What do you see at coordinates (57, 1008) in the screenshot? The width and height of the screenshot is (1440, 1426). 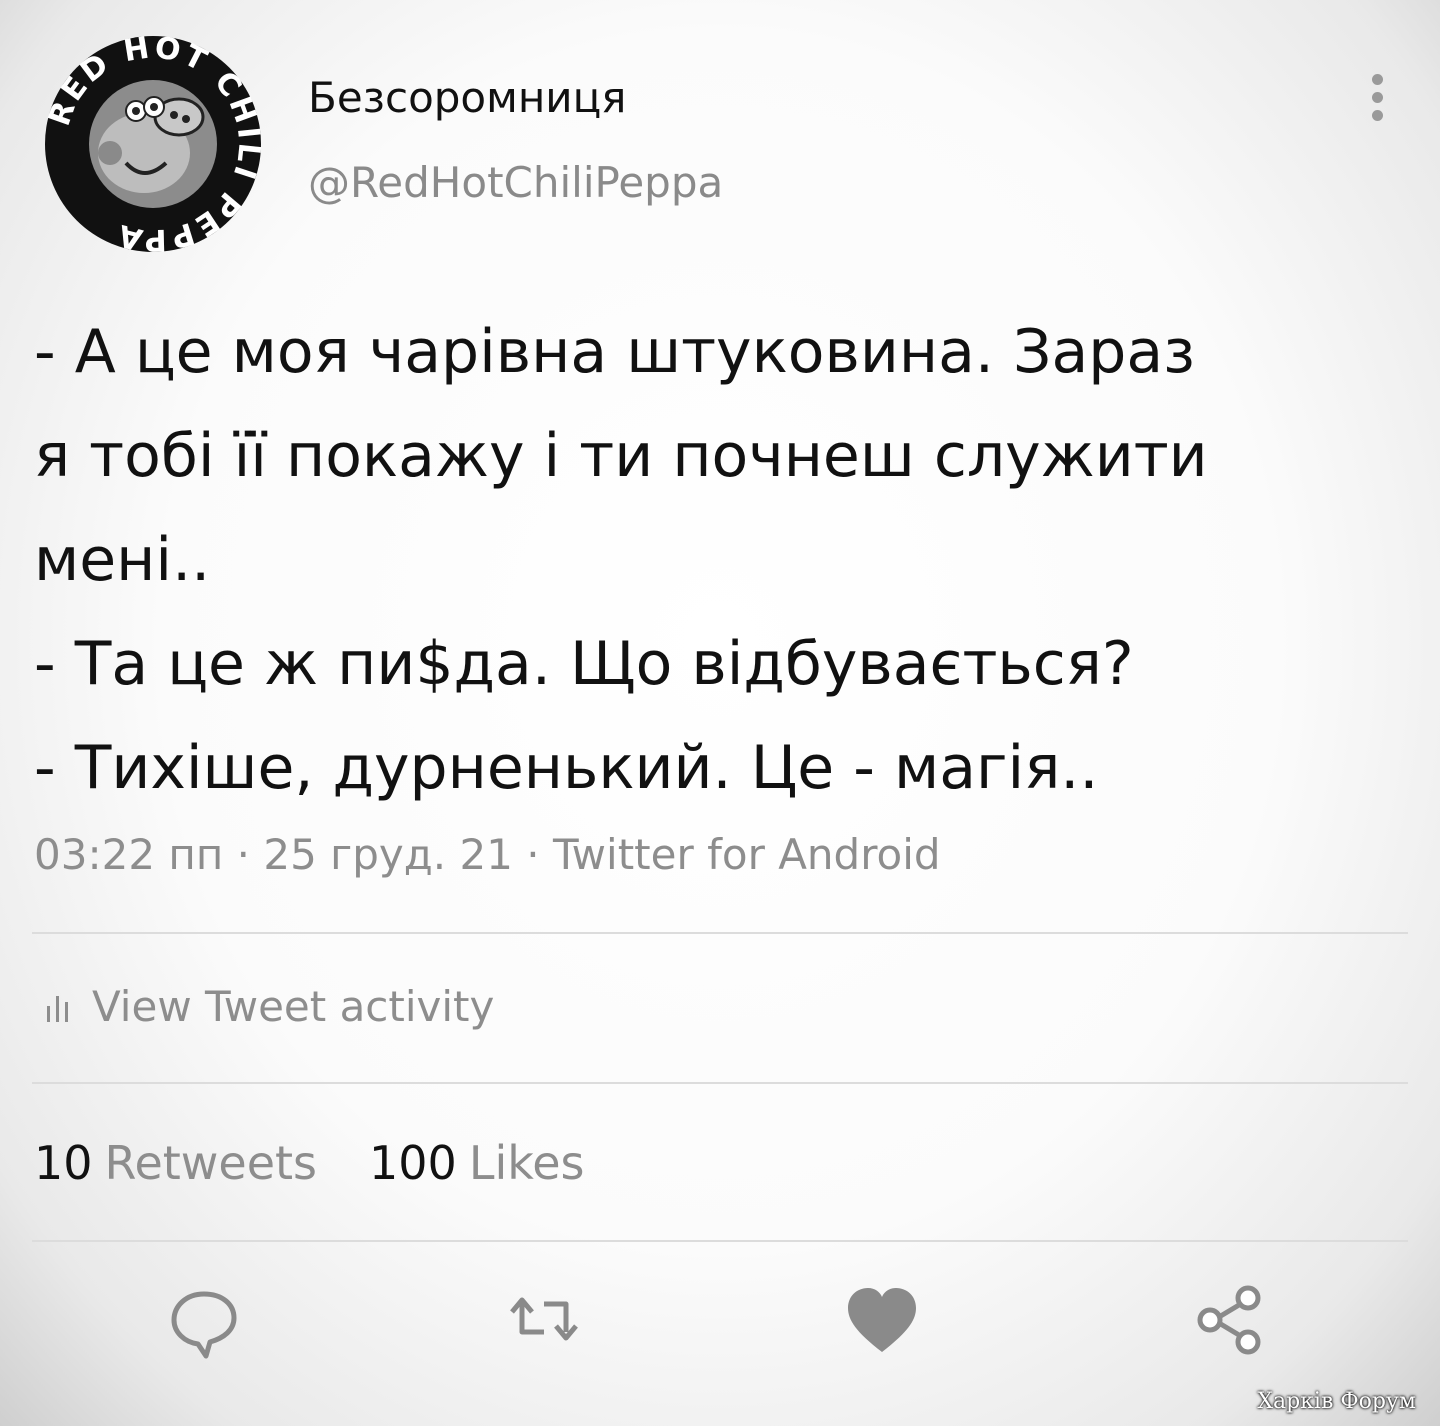 I see `analytics-icon` at bounding box center [57, 1008].